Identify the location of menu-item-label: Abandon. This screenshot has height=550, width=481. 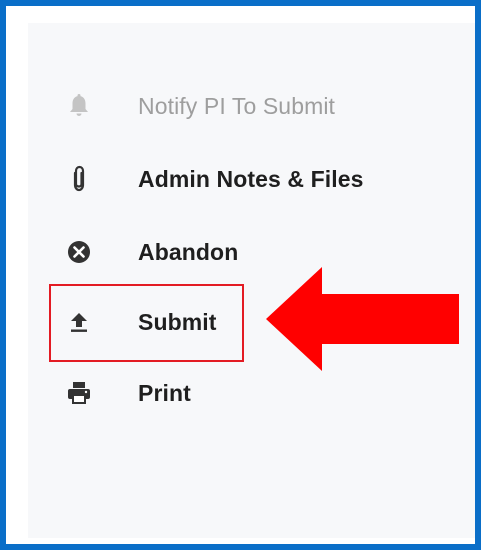
(188, 251).